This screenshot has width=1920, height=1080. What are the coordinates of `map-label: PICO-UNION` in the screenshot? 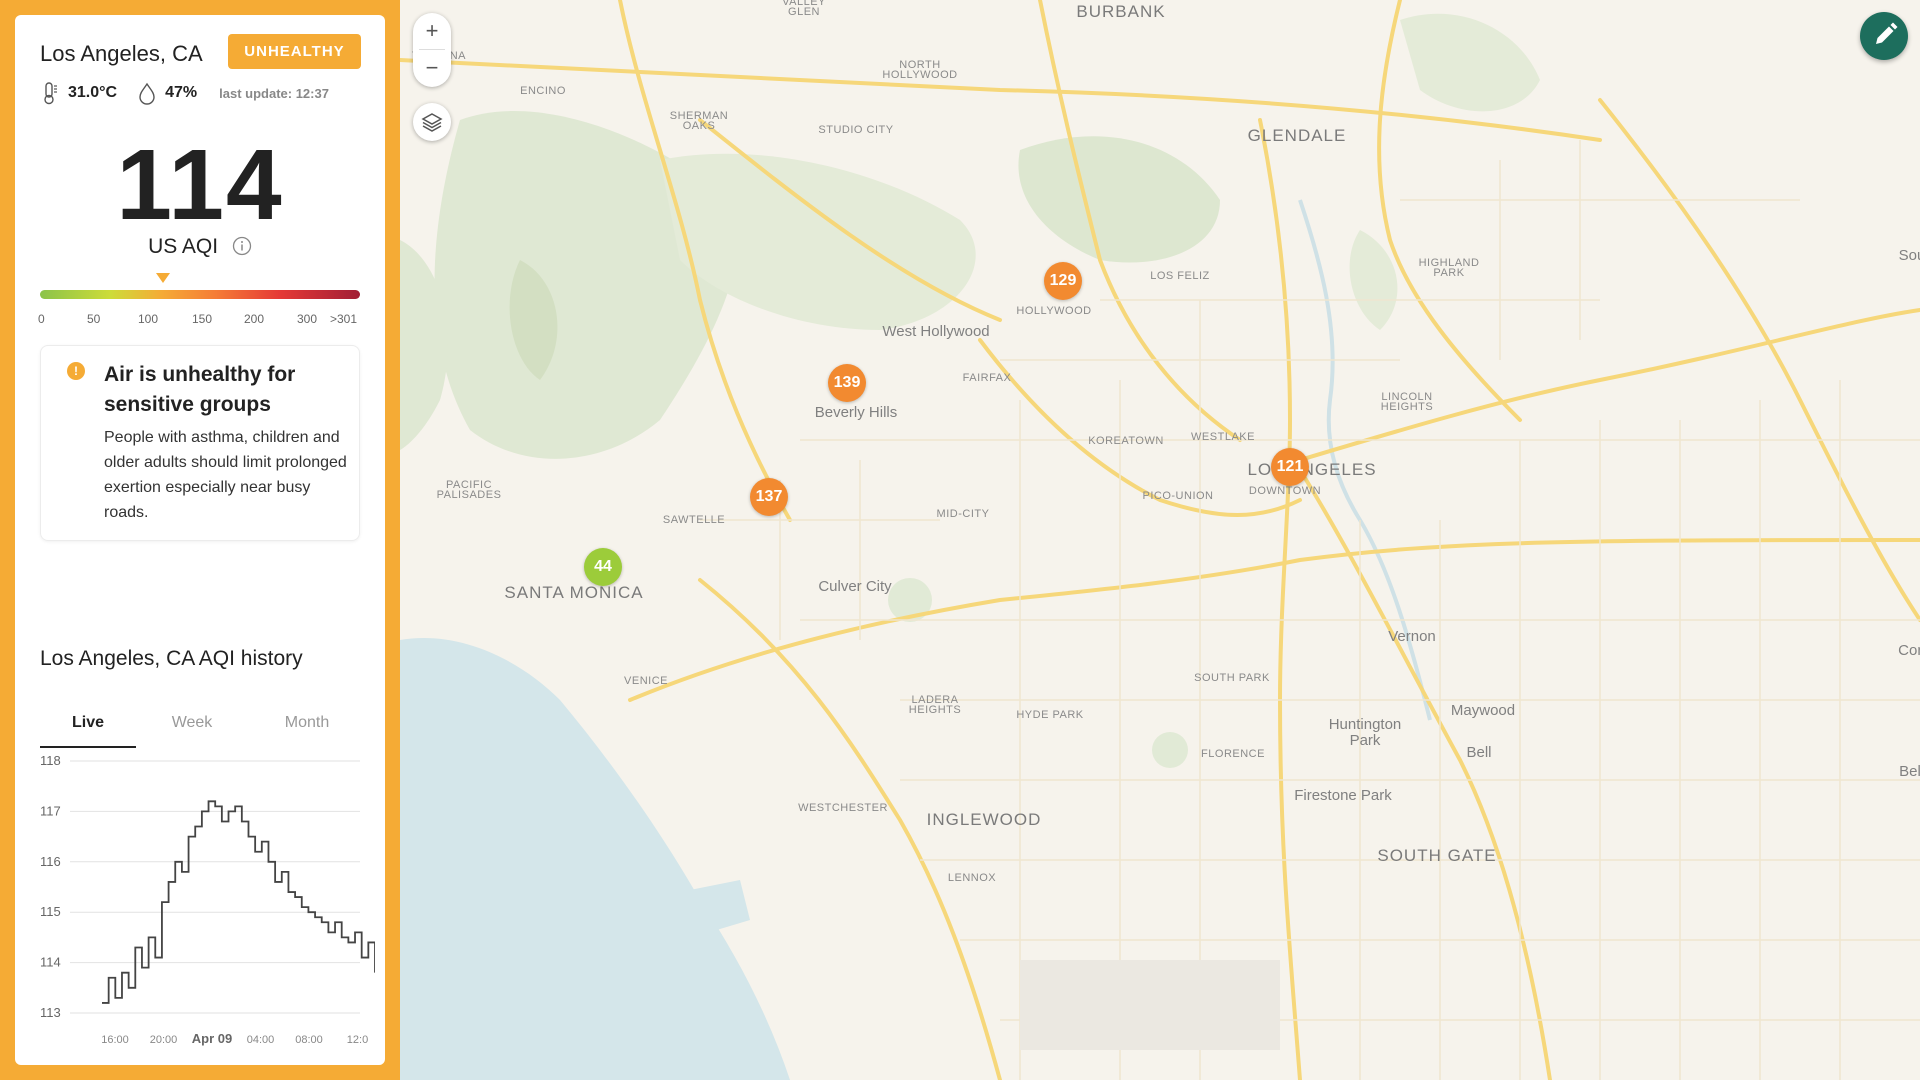 It's located at (1178, 496).